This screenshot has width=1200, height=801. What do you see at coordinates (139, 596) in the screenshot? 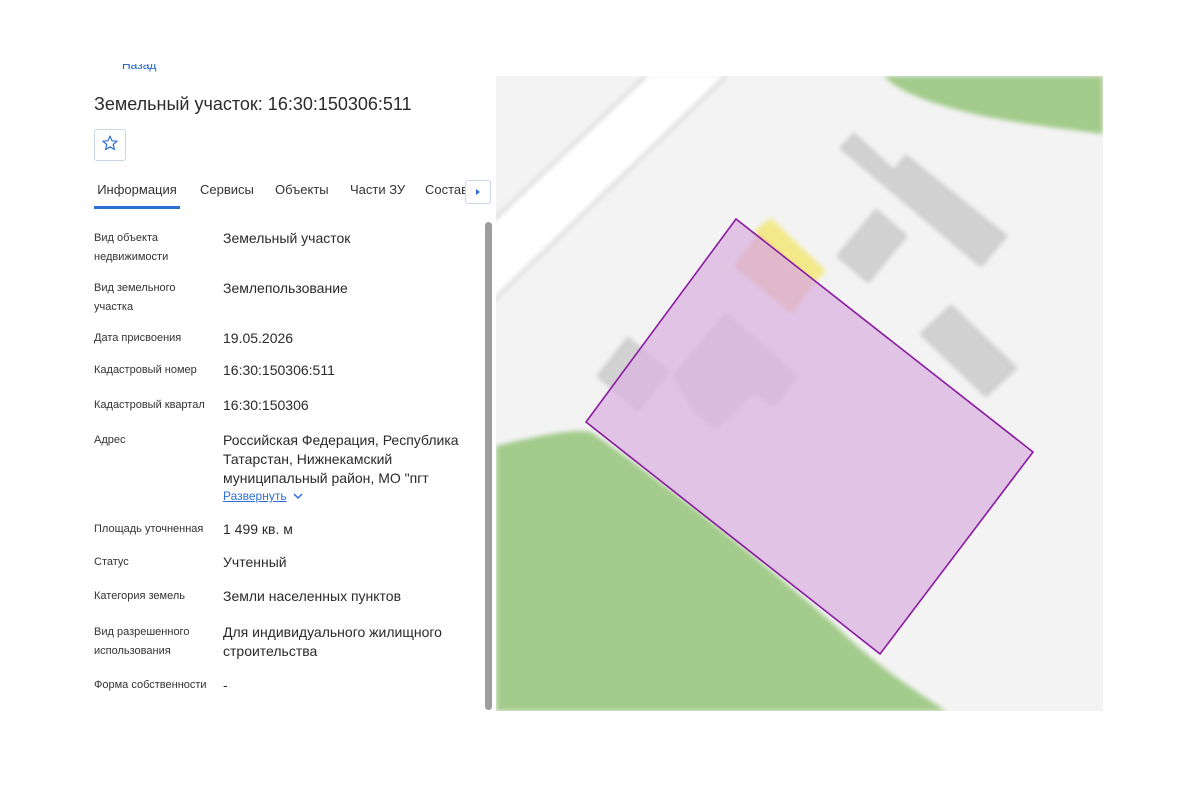
I see `label-land-category: Категория земель` at bounding box center [139, 596].